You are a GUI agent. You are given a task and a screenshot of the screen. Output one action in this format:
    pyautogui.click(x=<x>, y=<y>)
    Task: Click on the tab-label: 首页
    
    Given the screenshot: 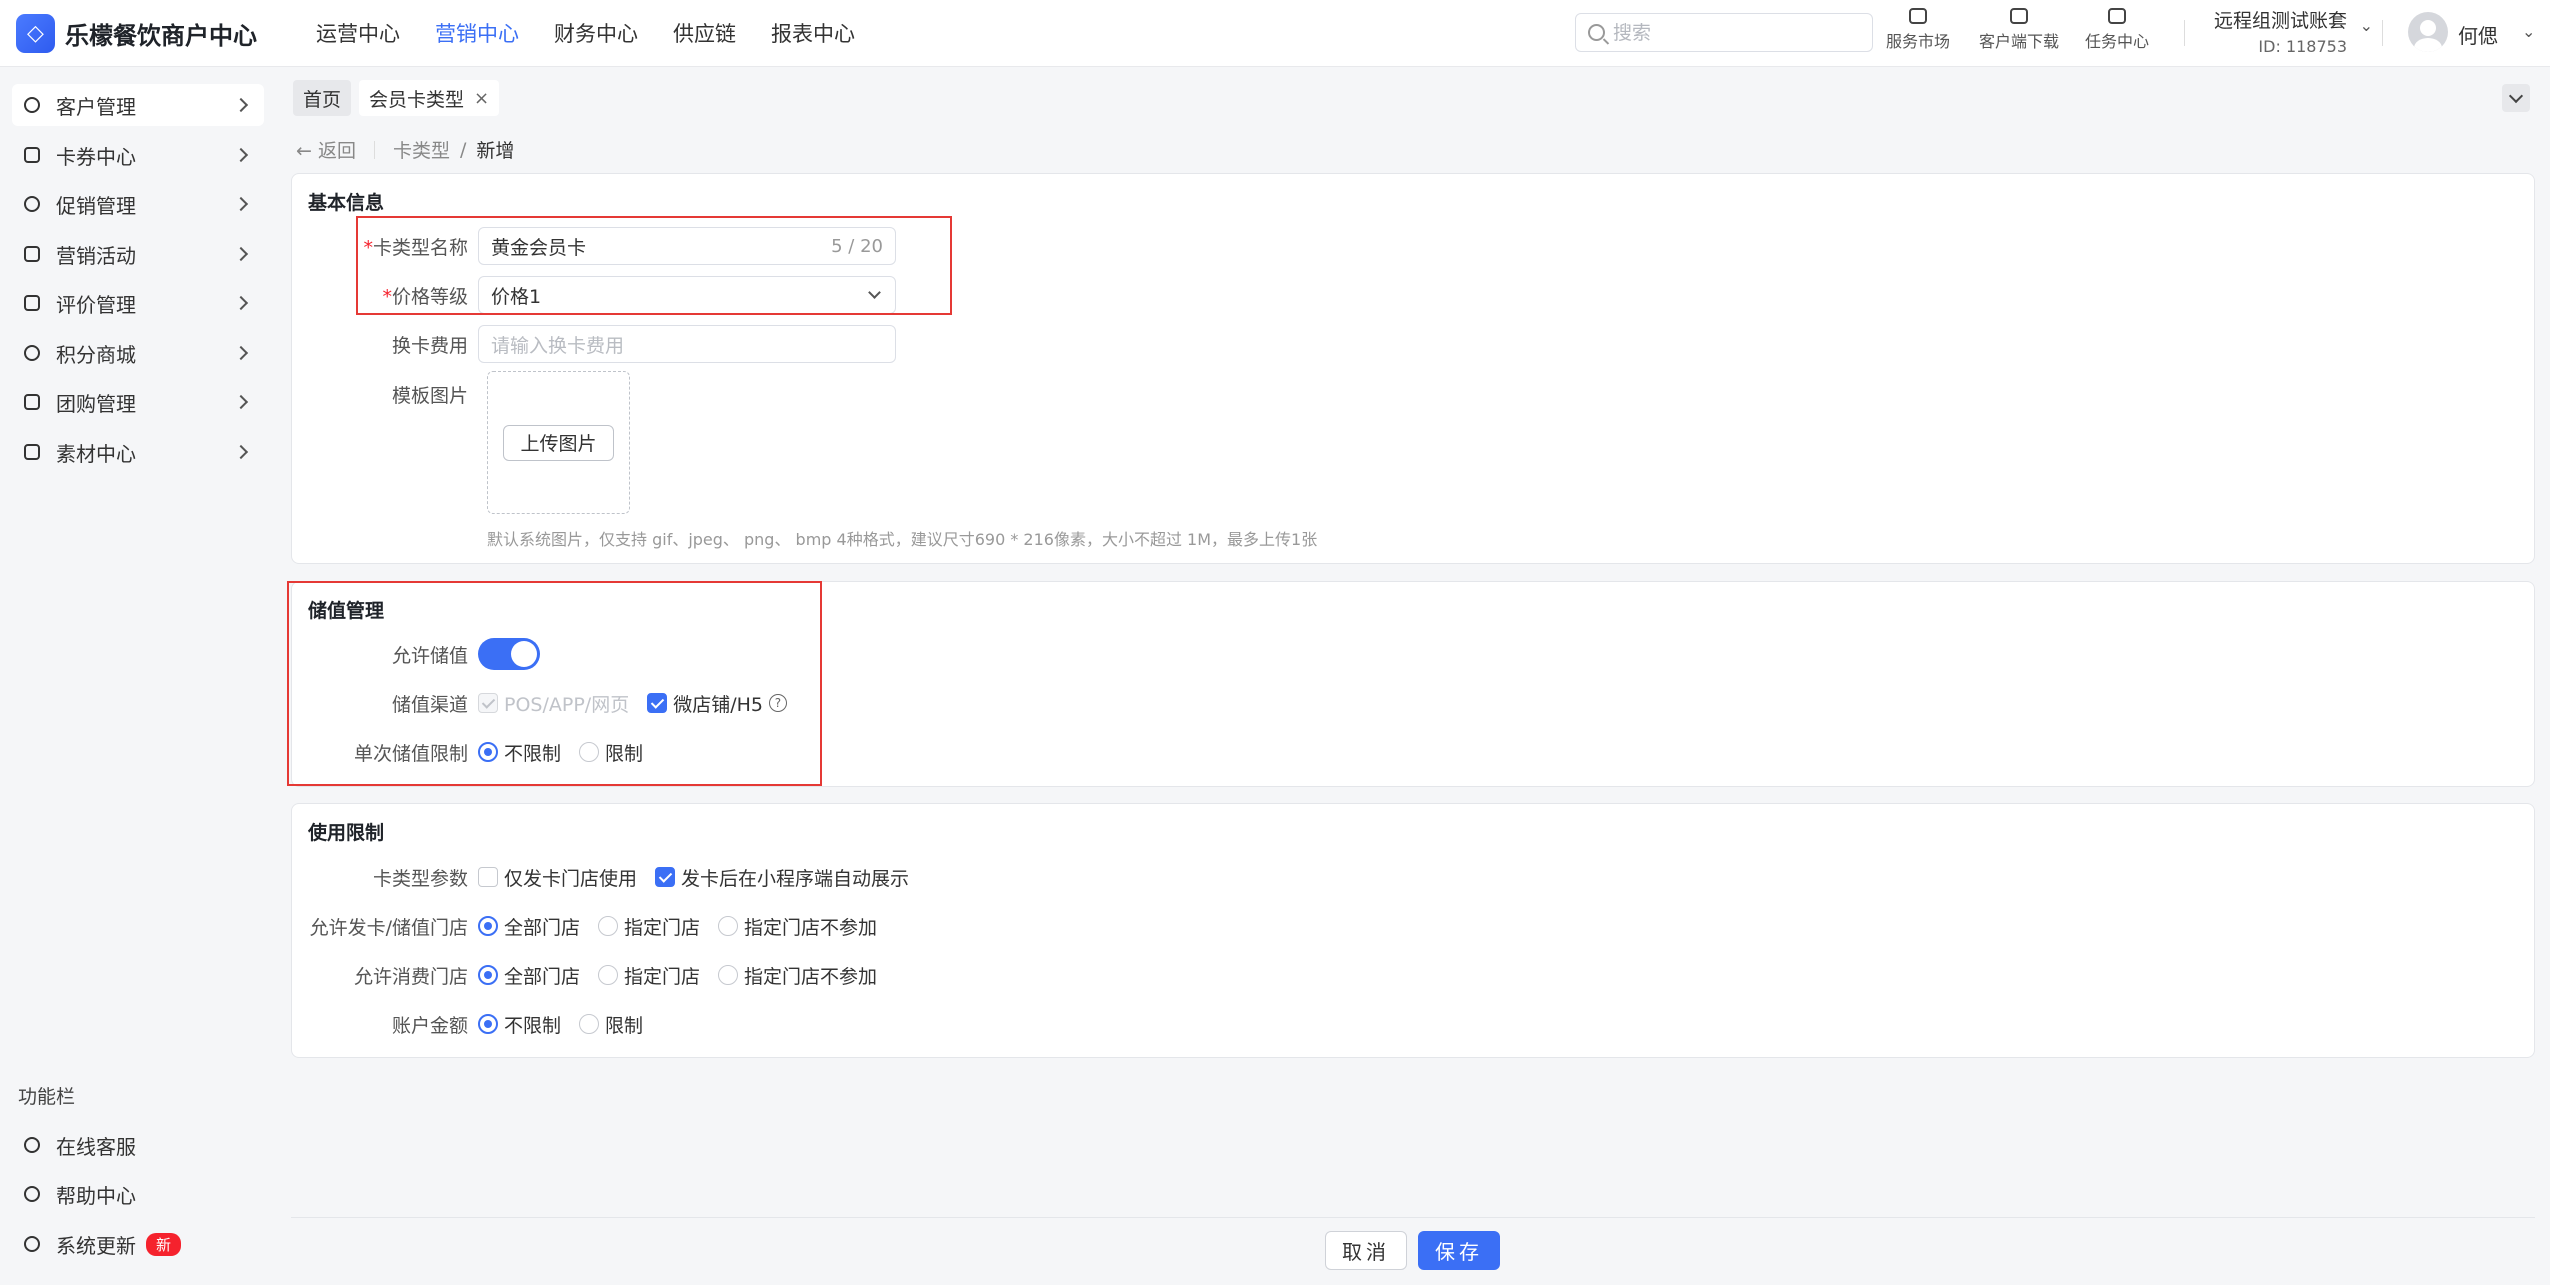 What is the action you would take?
    pyautogui.click(x=322, y=99)
    